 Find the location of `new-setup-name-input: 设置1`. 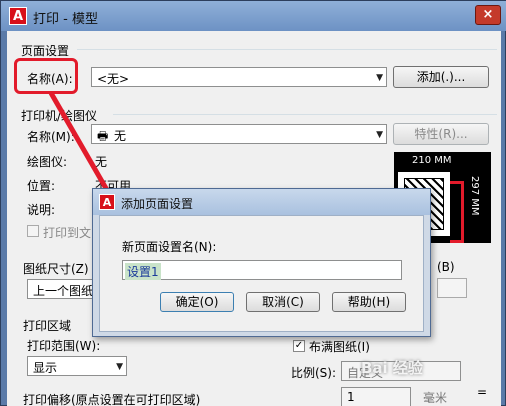

new-setup-name-input: 设置1 is located at coordinates (262, 270).